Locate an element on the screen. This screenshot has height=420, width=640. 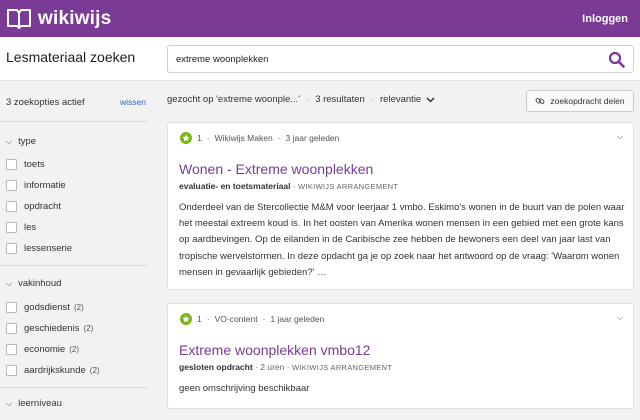
result-source: VO-content is located at coordinates (236, 319).